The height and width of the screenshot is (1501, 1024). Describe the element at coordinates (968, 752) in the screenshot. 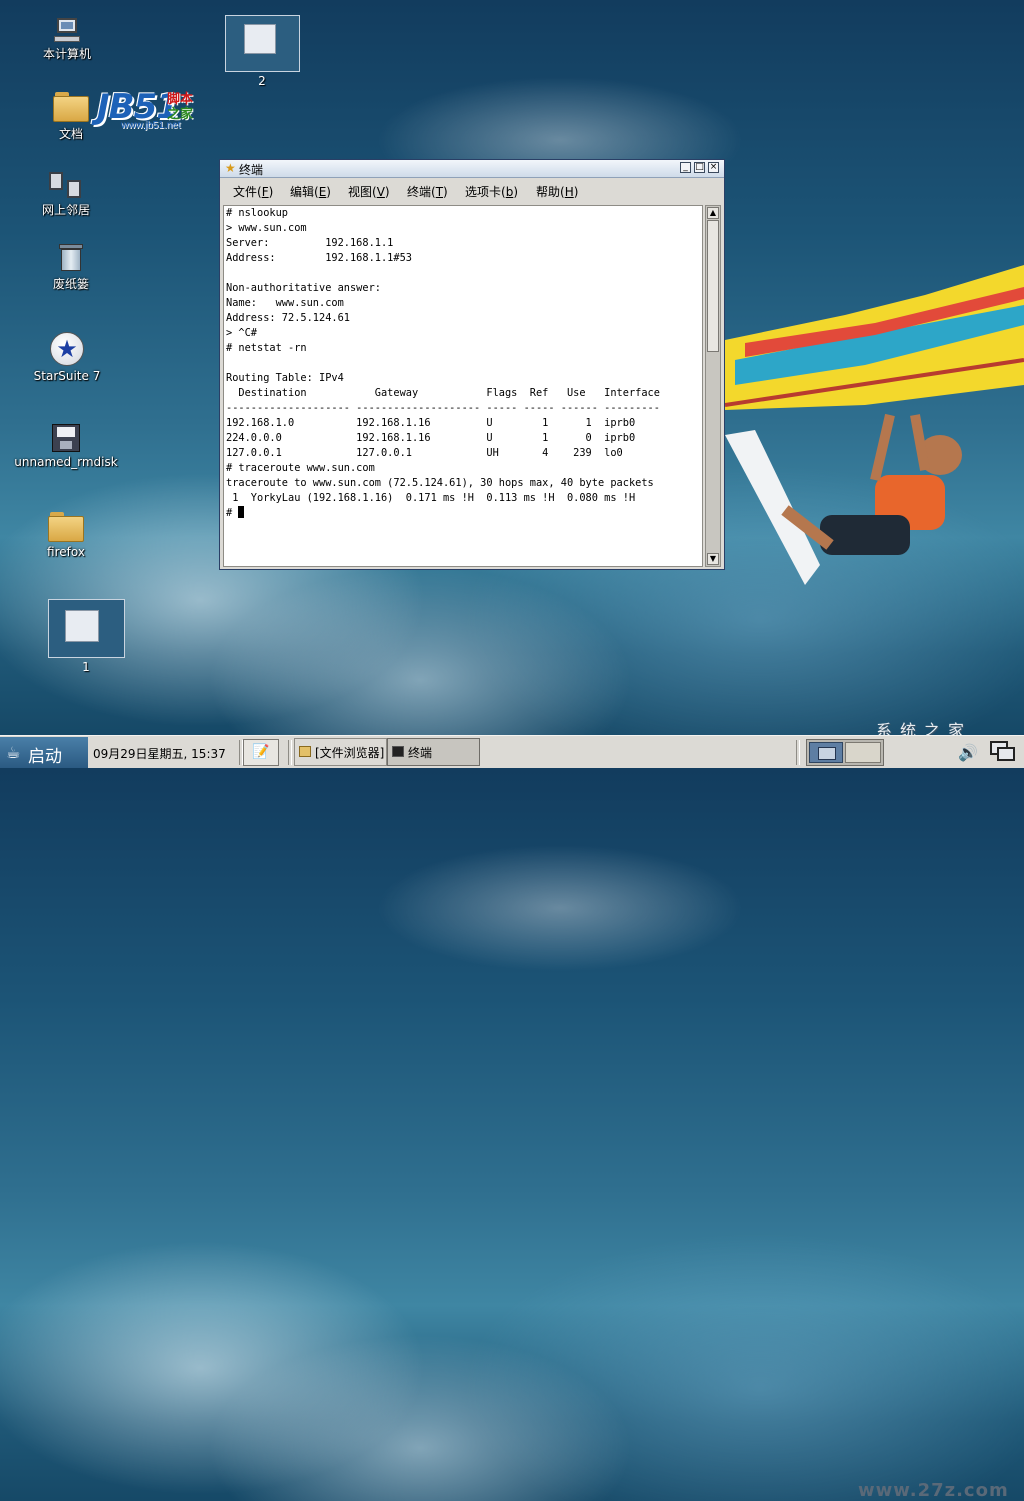

I see `speaker-icon: 🔊` at that location.